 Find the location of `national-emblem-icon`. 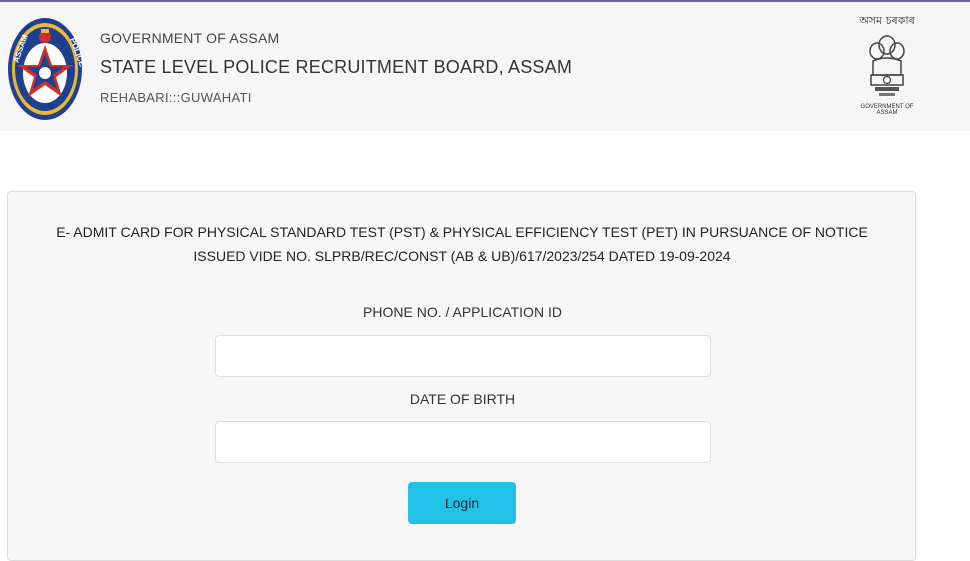

national-emblem-icon is located at coordinates (887, 68).